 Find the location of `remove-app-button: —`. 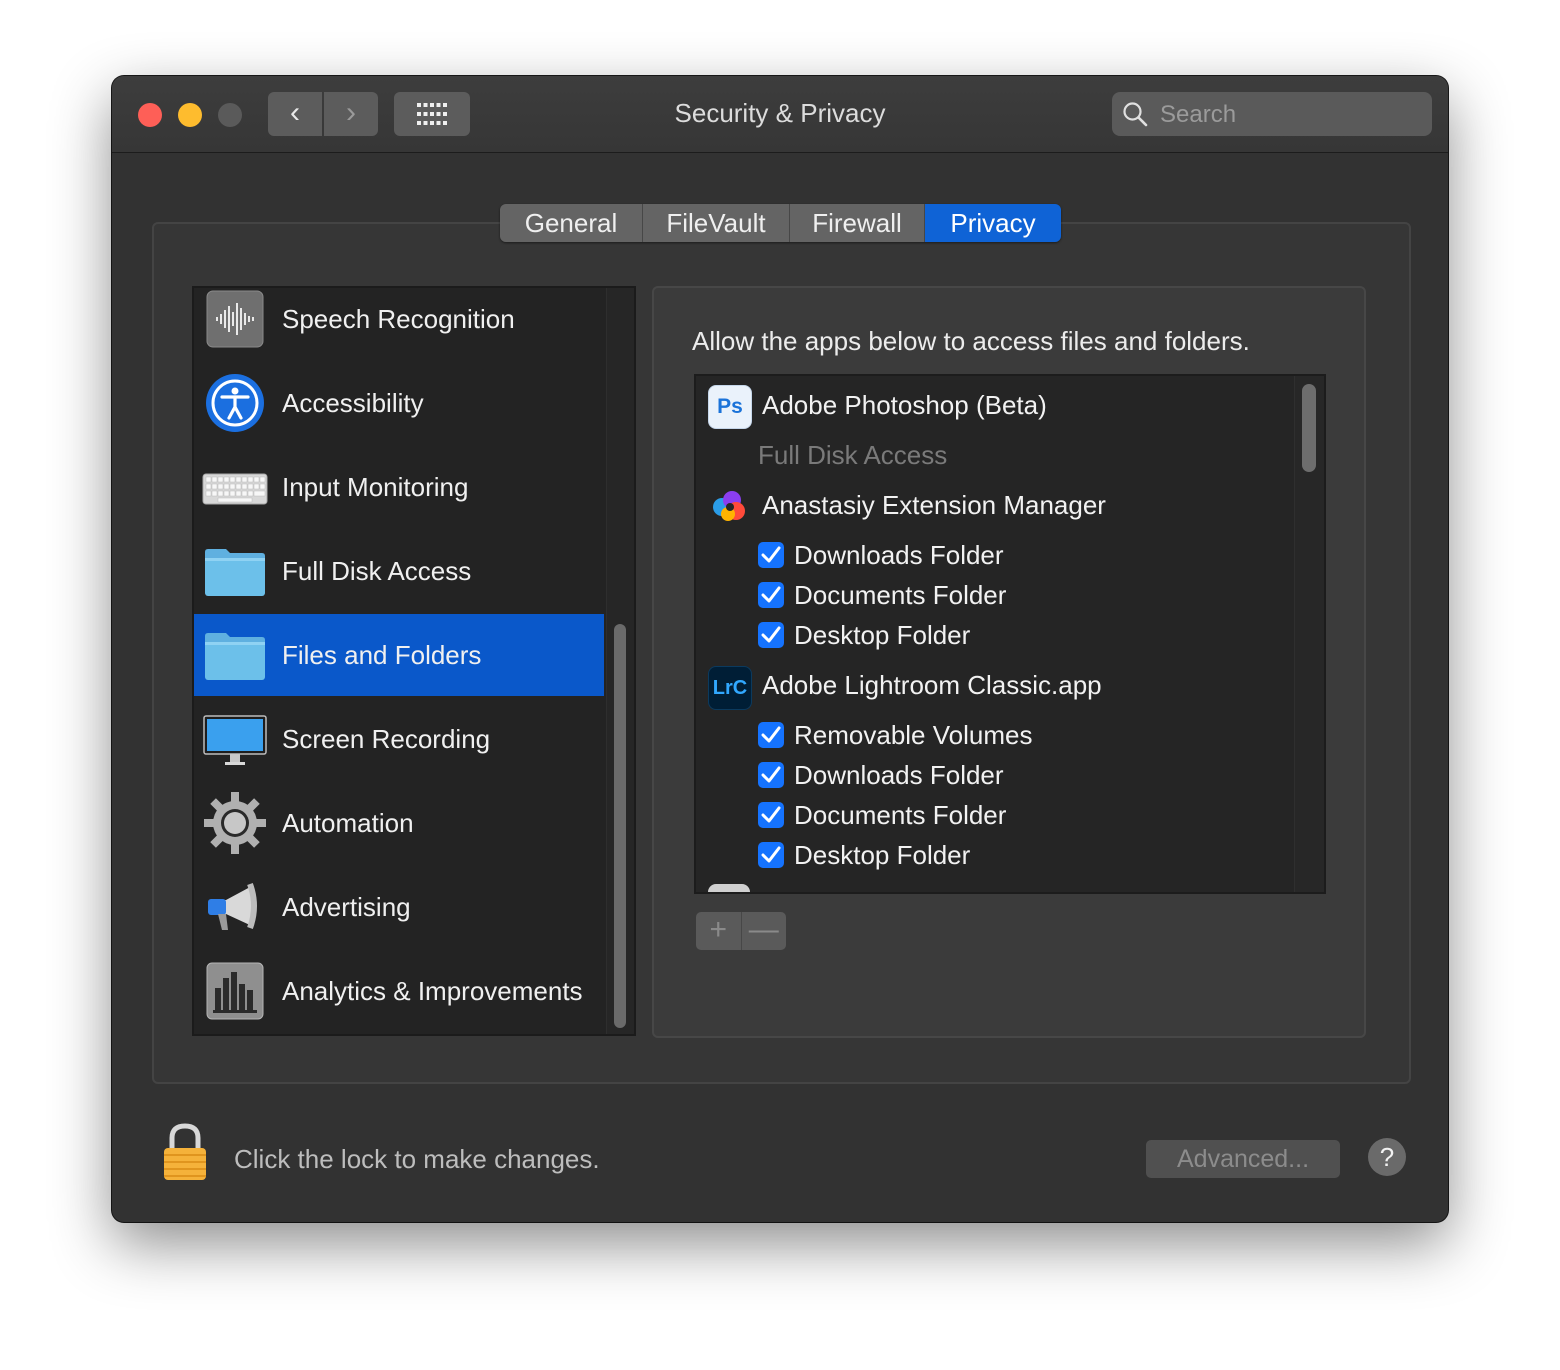

remove-app-button: — is located at coordinates (764, 931).